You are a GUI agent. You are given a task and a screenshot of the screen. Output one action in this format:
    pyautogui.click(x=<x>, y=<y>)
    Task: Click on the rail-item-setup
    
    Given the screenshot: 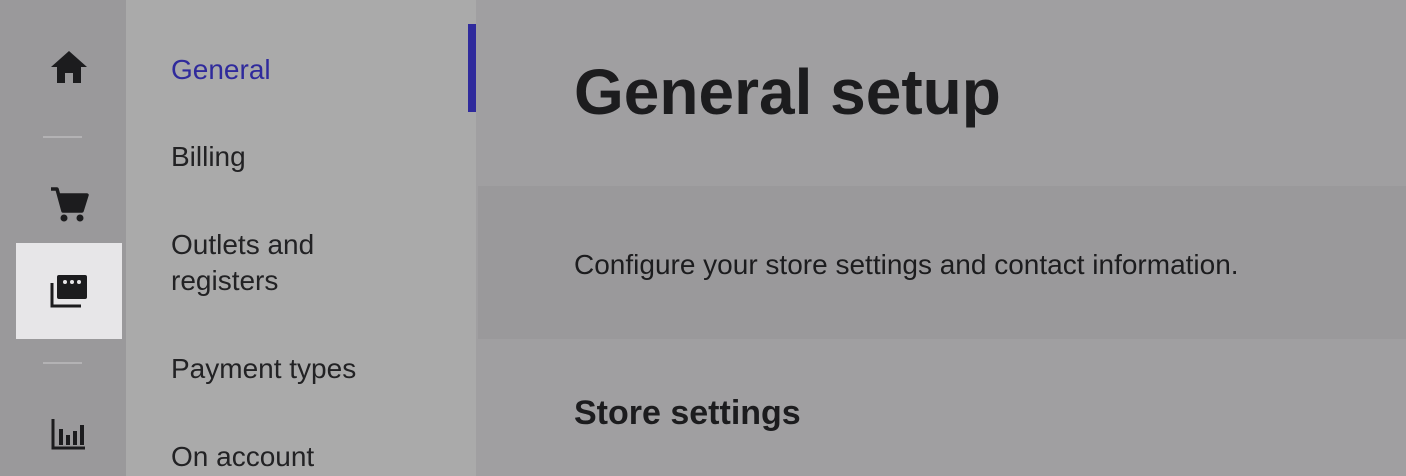 What is the action you would take?
    pyautogui.click(x=69, y=291)
    